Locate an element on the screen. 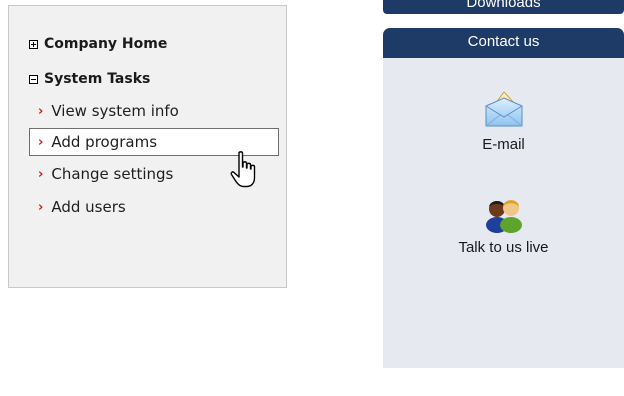 The width and height of the screenshot is (624, 396). chat-label: Talk to us live is located at coordinates (503, 247).